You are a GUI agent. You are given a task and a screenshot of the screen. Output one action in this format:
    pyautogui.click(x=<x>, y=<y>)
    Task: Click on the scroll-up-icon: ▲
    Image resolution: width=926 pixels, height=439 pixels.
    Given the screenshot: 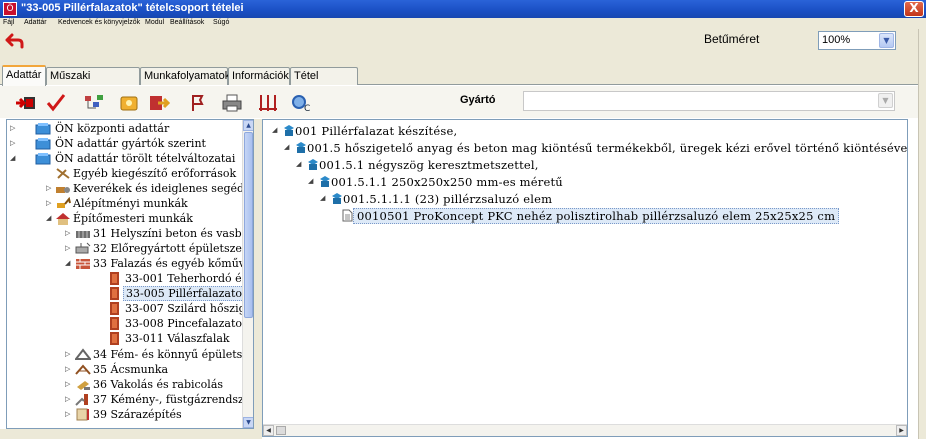 What is the action you would take?
    pyautogui.click(x=248, y=125)
    